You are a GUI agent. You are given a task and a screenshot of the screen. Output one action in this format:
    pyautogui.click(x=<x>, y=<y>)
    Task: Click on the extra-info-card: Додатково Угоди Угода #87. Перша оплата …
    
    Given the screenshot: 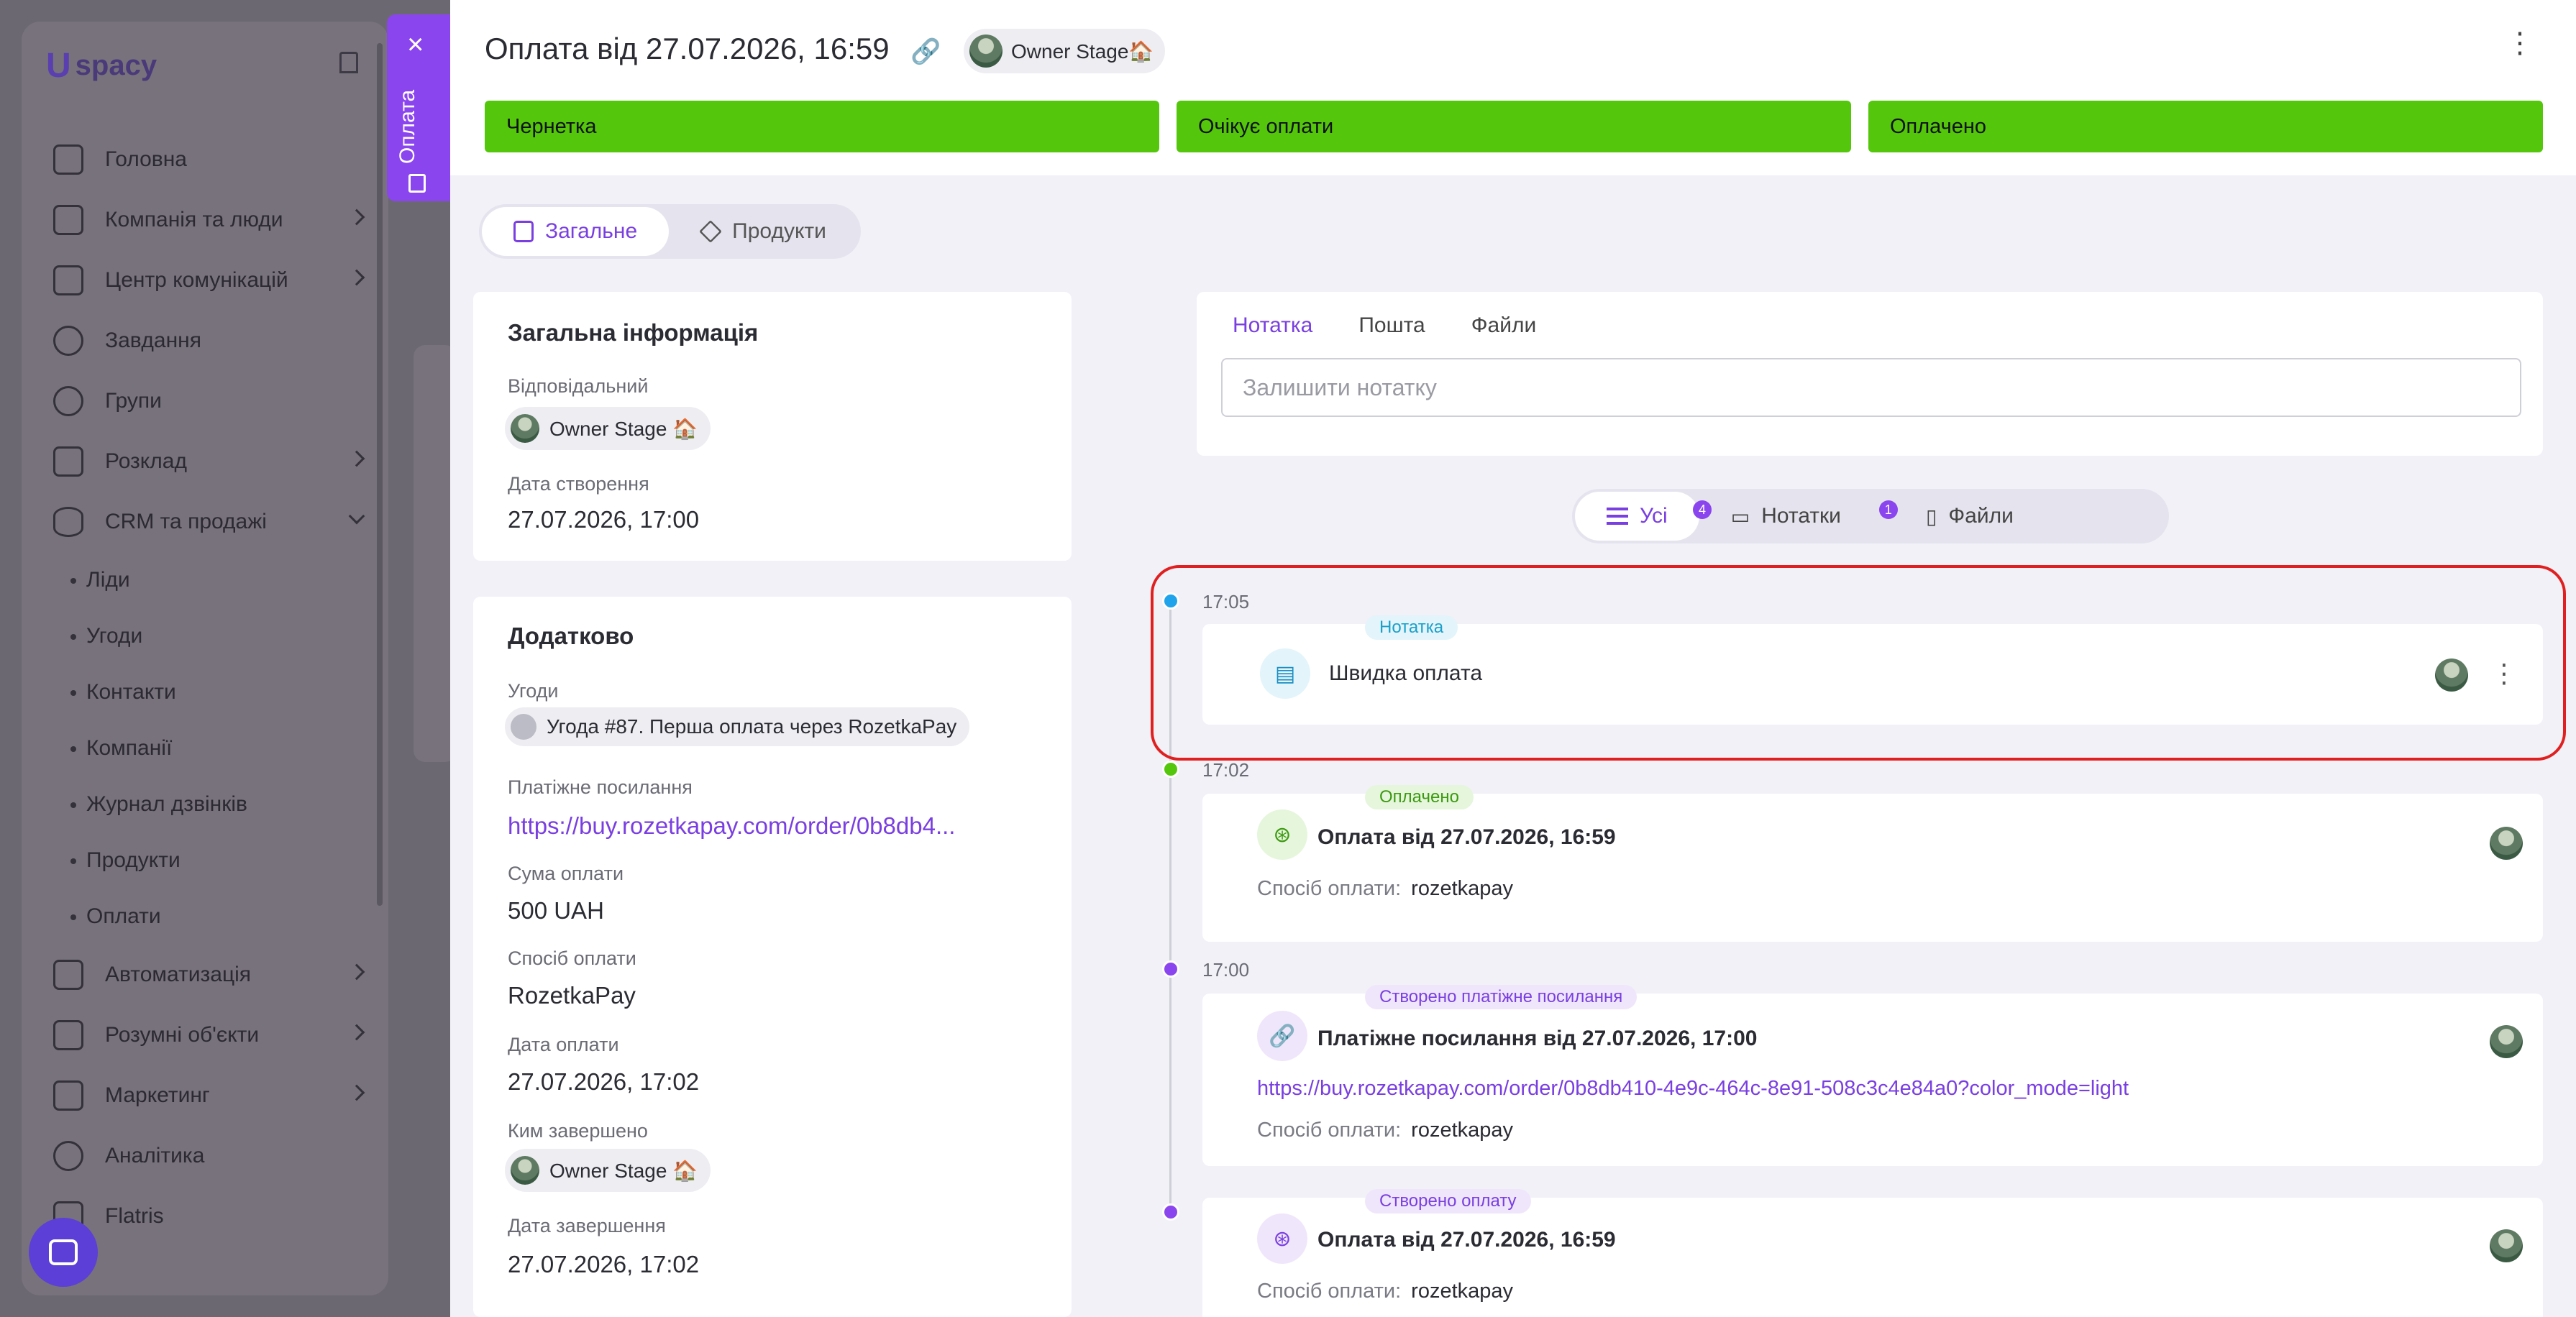 What is the action you would take?
    pyautogui.click(x=773, y=957)
    